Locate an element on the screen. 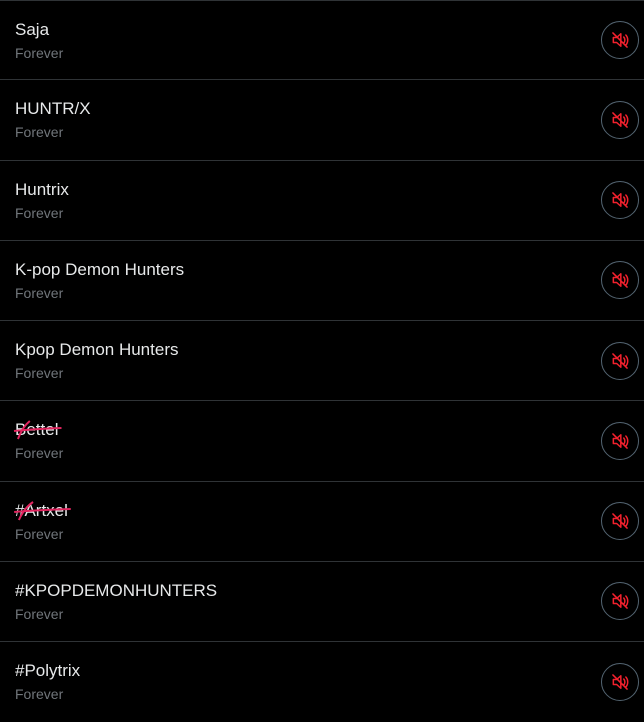  muted-word-row: #Polytrix Forever is located at coordinates (322, 682).